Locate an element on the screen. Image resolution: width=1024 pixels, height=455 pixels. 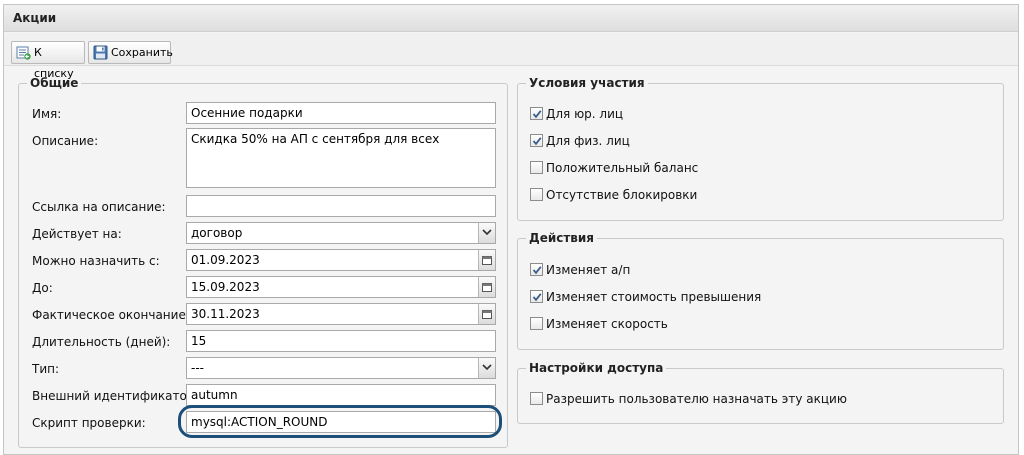
type-value: --- is located at coordinates (197, 368).